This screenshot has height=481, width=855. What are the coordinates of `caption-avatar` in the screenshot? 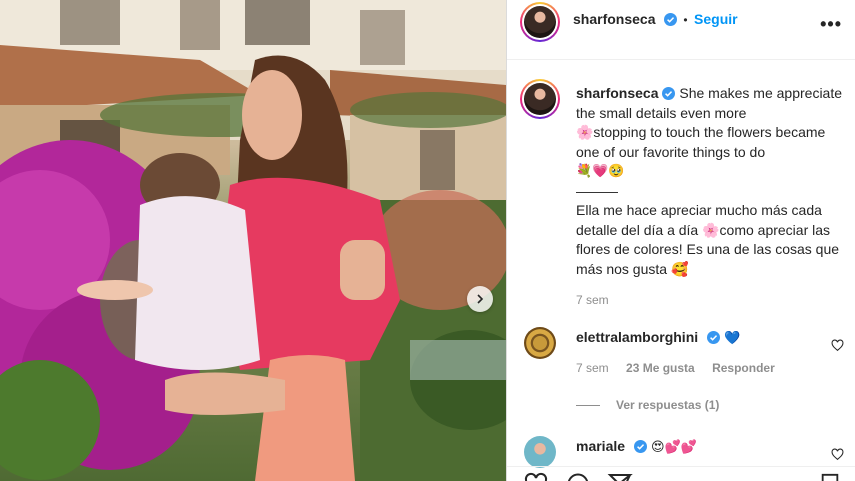 It's located at (540, 99).